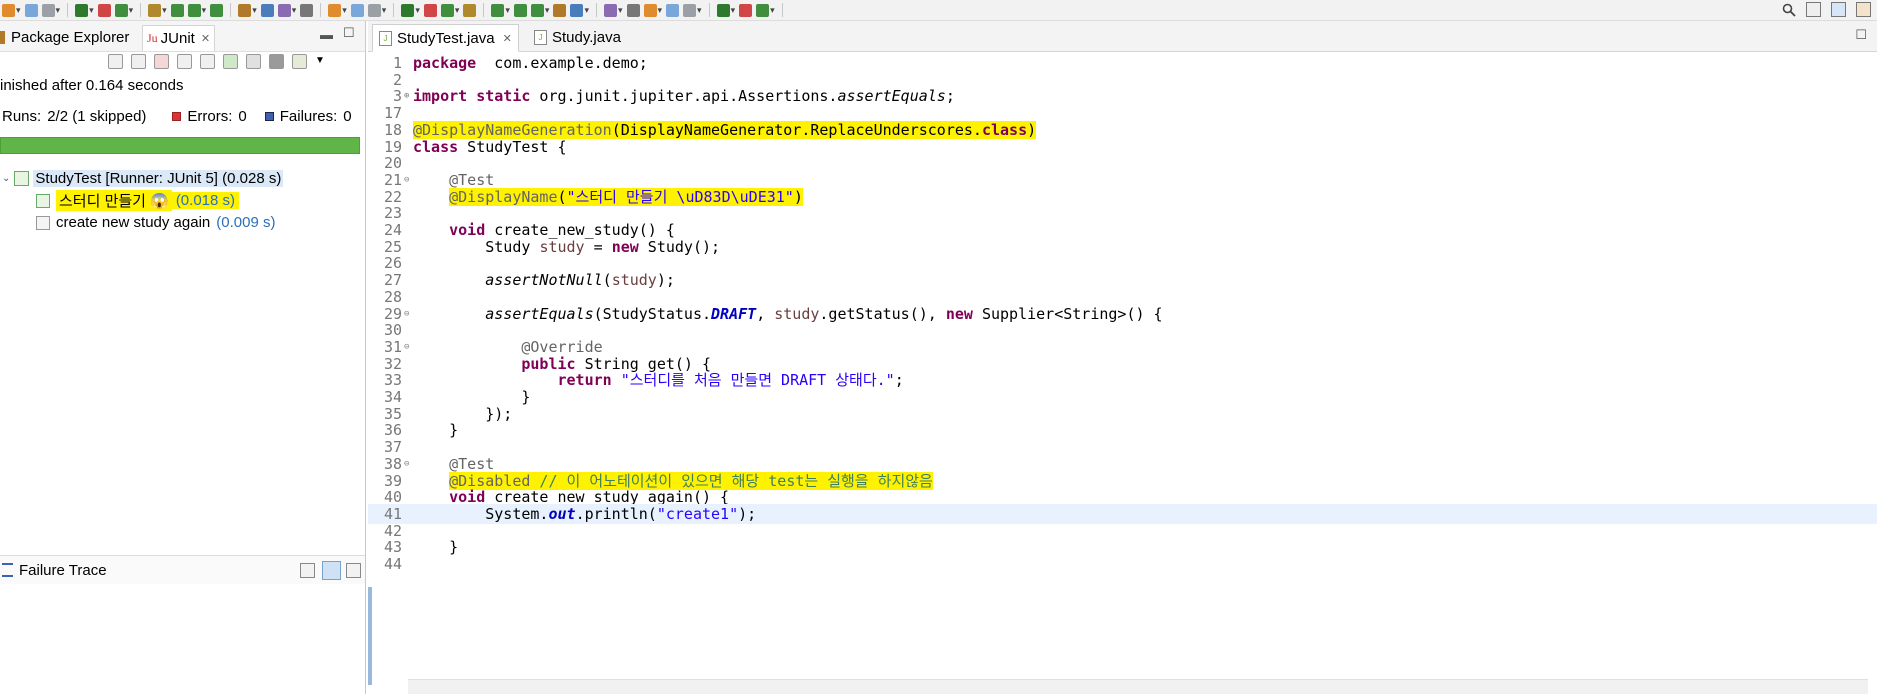  What do you see at coordinates (207, 61) in the screenshot?
I see `layout-icon` at bounding box center [207, 61].